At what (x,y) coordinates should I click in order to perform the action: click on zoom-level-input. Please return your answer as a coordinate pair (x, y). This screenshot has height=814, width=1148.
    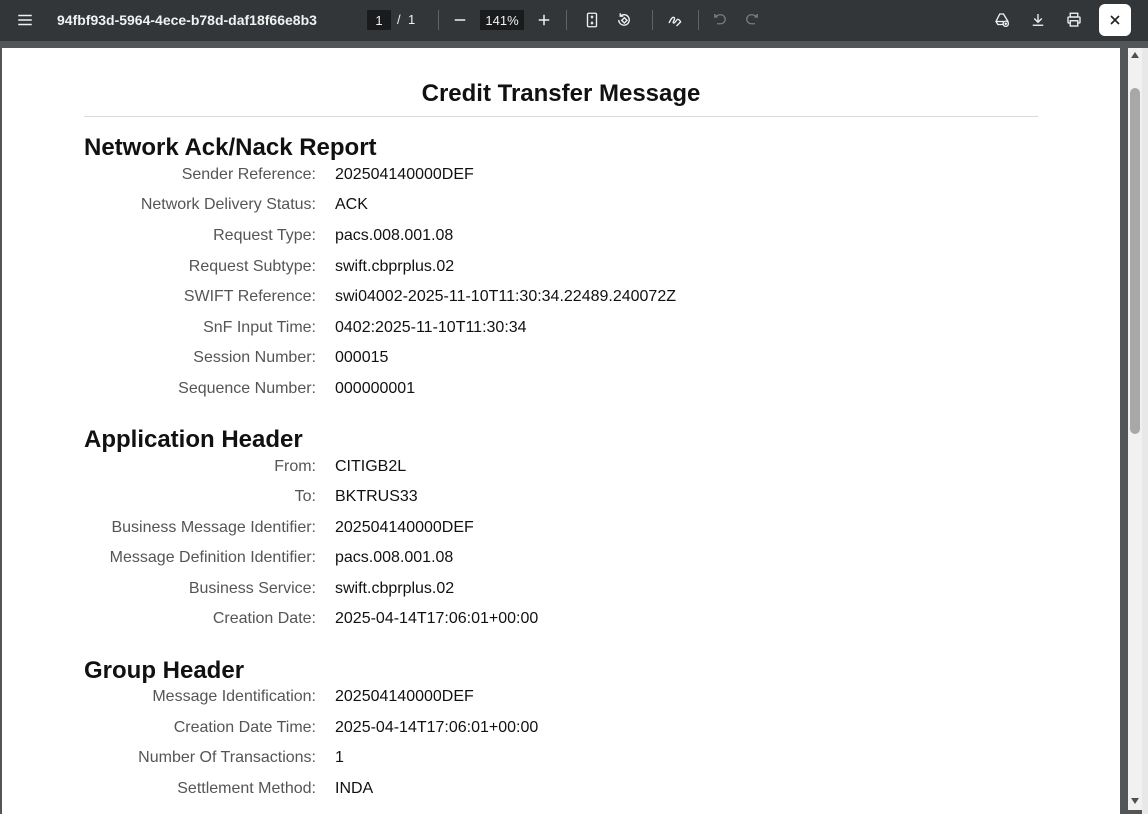
    Looking at the image, I should click on (502, 20).